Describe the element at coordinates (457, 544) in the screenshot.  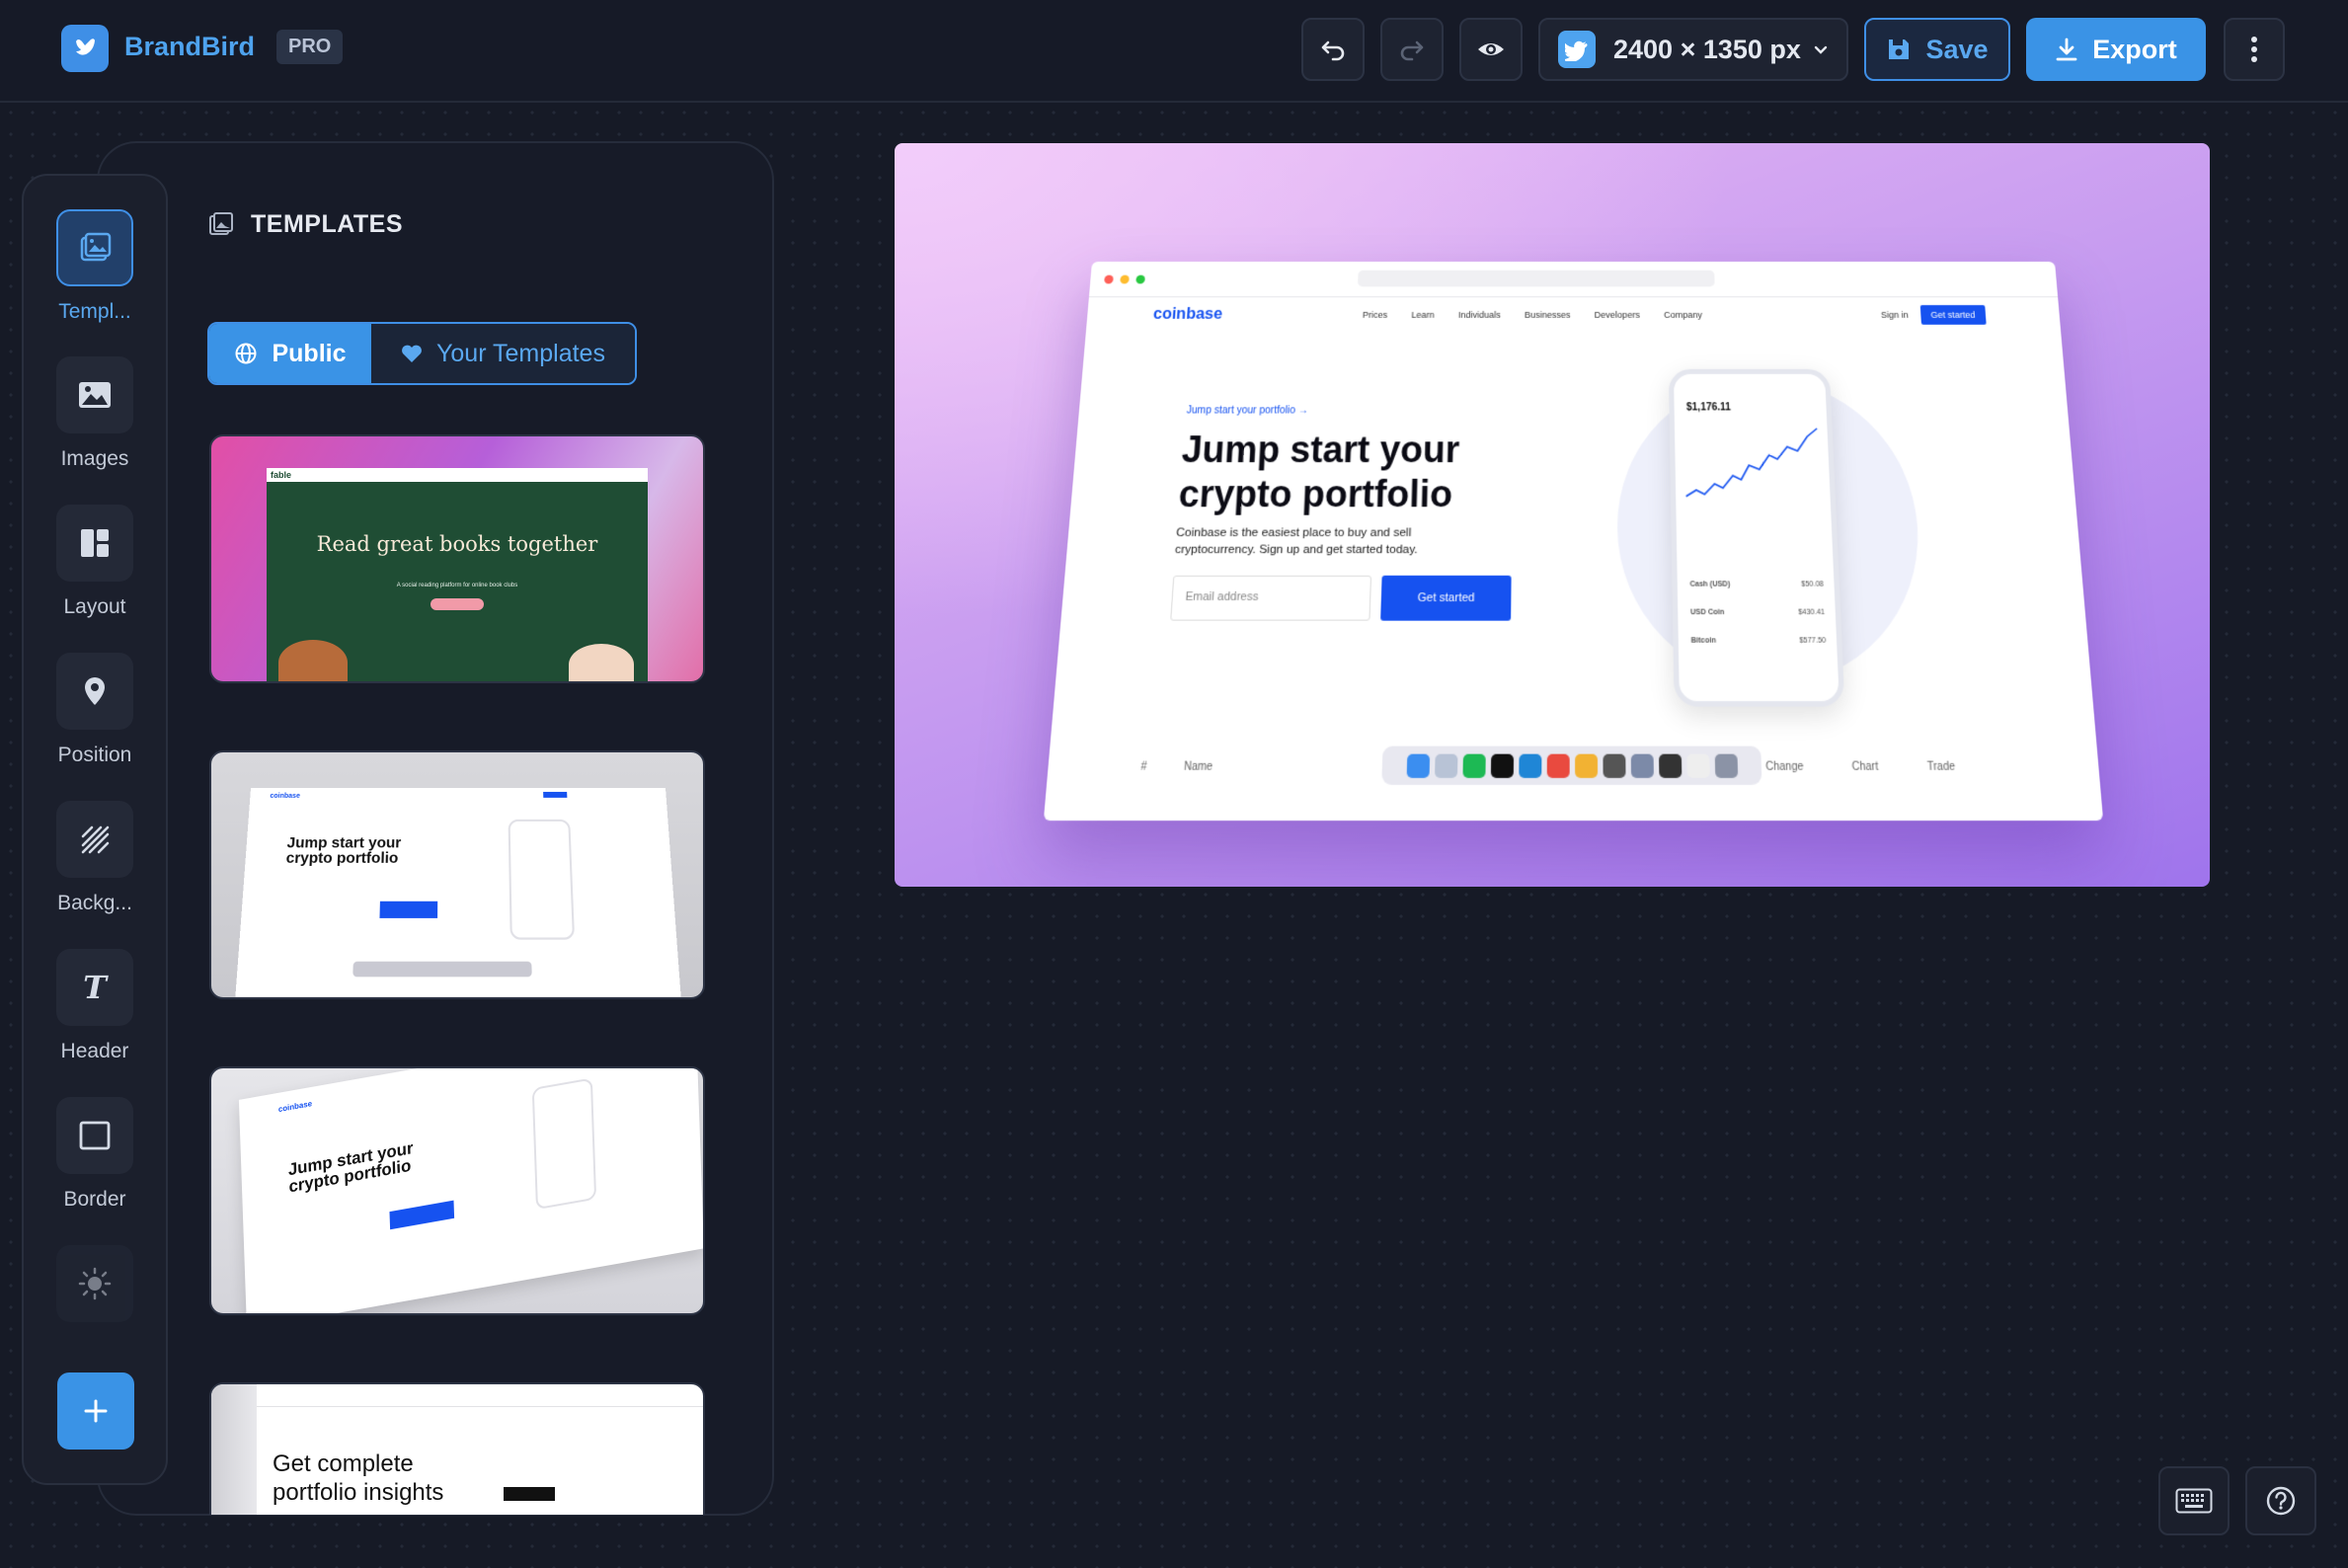
I see `thumb-headline: Read great books together` at that location.